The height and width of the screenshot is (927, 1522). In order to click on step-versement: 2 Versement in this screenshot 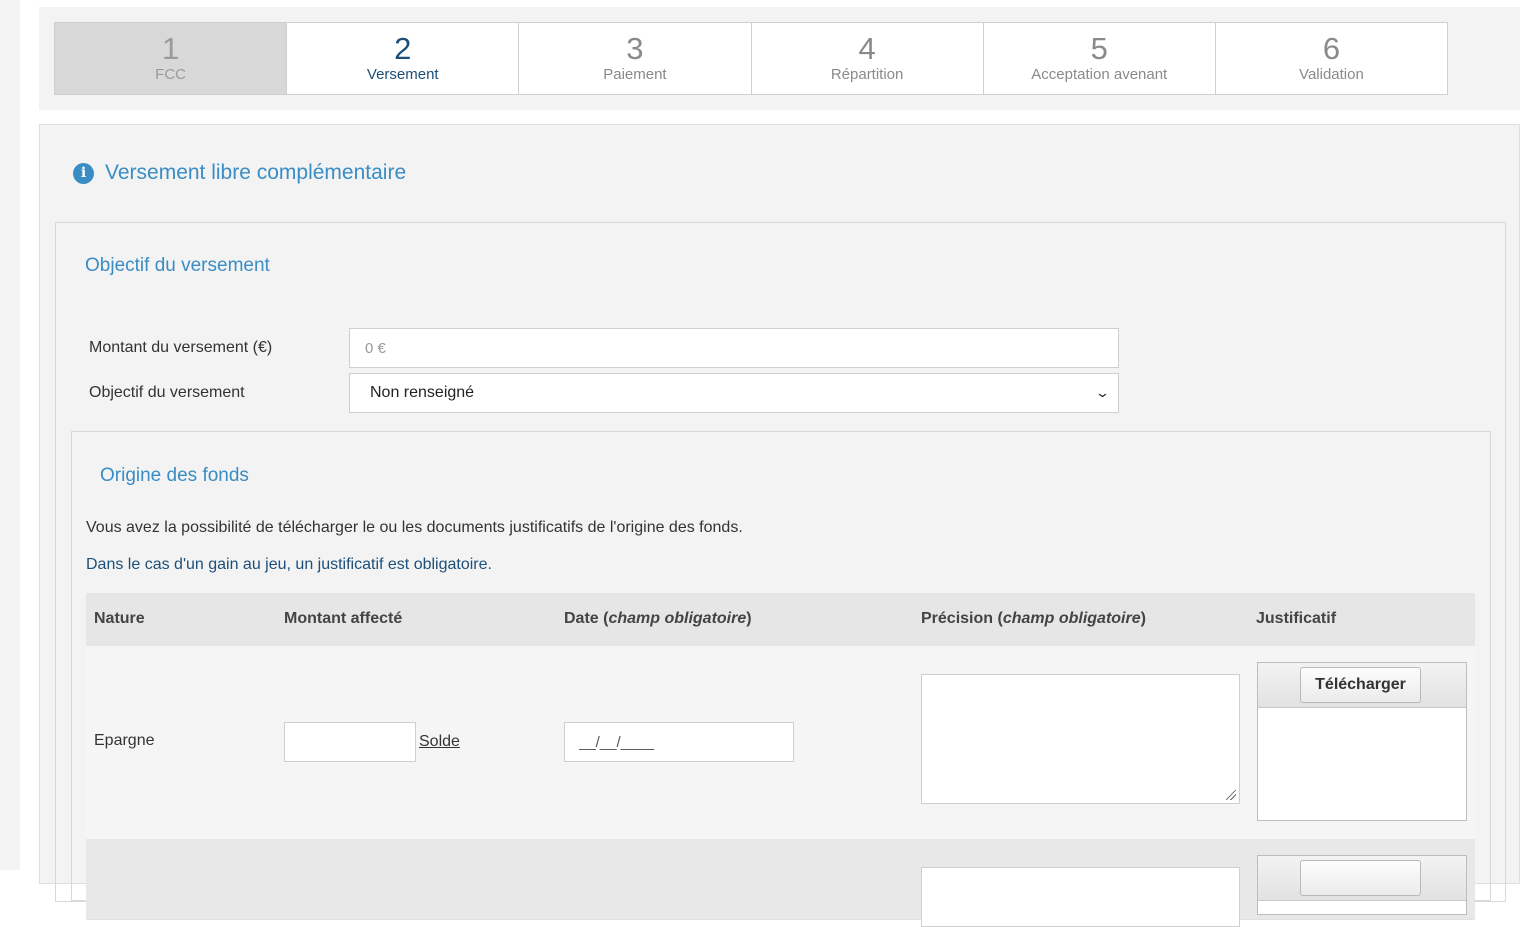, I will do `click(403, 58)`.